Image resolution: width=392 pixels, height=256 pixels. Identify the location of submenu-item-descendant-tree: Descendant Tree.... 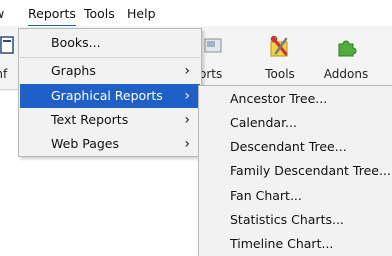
(296, 147).